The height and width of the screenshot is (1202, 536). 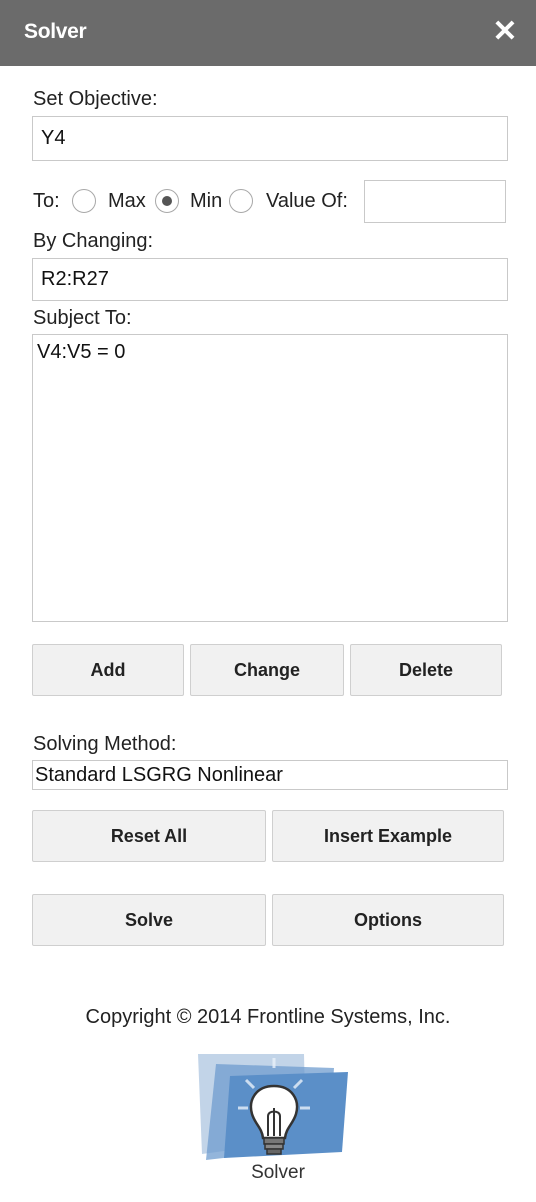 I want to click on objective-value: Y4, so click(x=53, y=138).